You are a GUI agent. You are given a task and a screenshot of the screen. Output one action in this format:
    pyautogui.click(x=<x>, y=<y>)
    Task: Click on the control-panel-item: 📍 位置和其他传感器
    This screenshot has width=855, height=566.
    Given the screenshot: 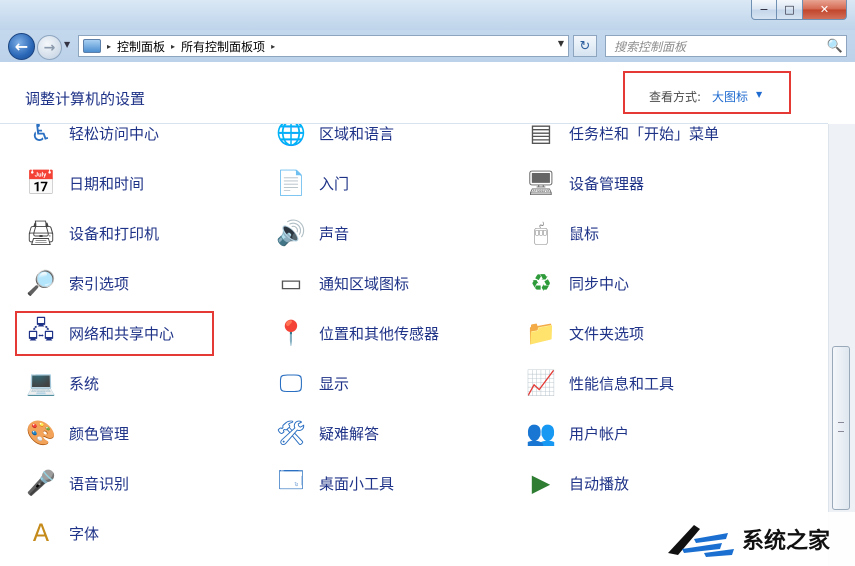 What is the action you would take?
    pyautogui.click(x=357, y=333)
    